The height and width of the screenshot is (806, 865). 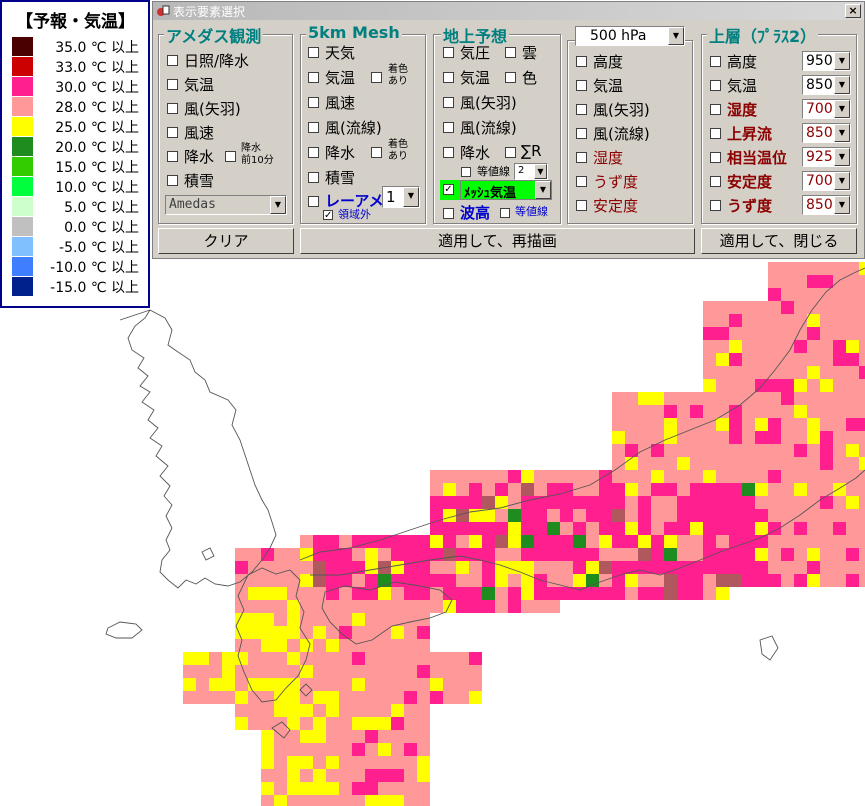 What do you see at coordinates (313, 201) in the screenshot?
I see `mesh-radar-checkbox` at bounding box center [313, 201].